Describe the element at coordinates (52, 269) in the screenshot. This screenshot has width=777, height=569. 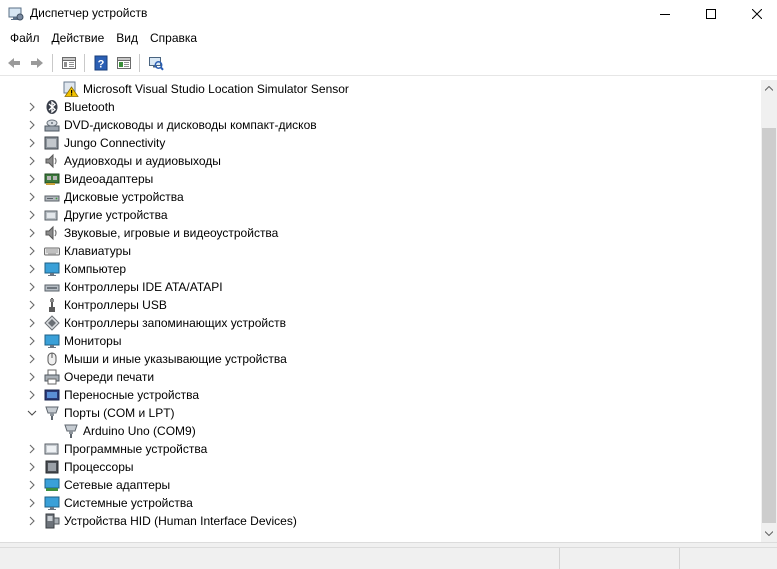
I see `computer-icon` at that location.